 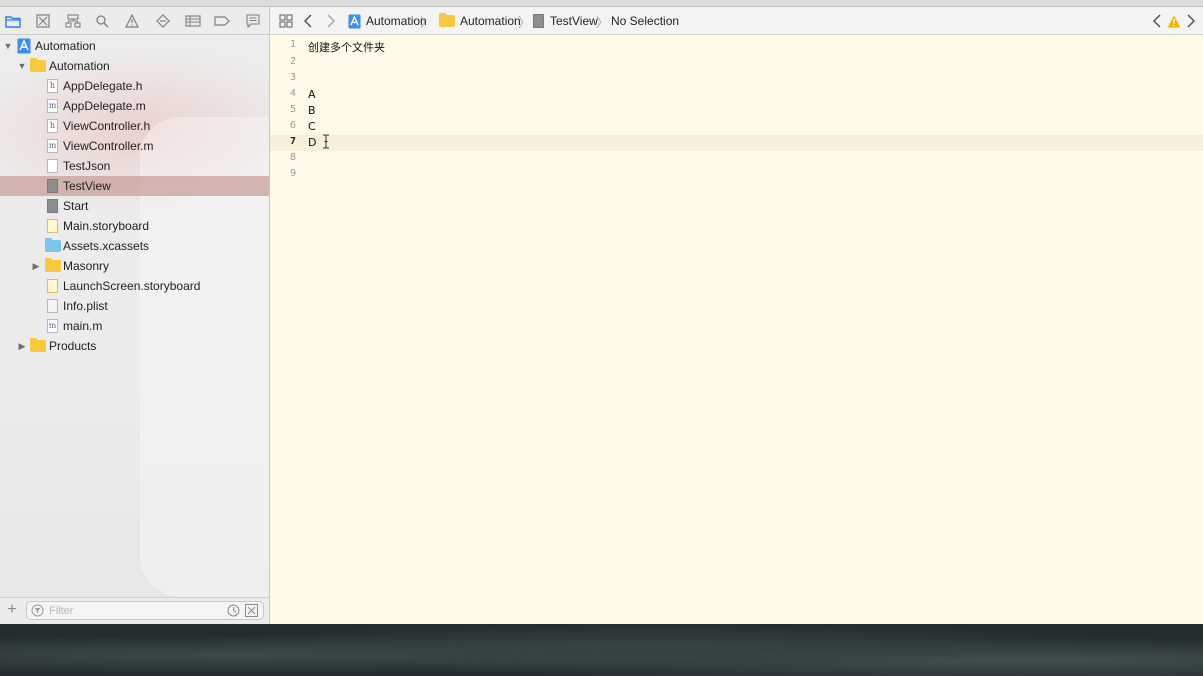 I want to click on tree-item-file: m main.m, so click(x=134, y=326).